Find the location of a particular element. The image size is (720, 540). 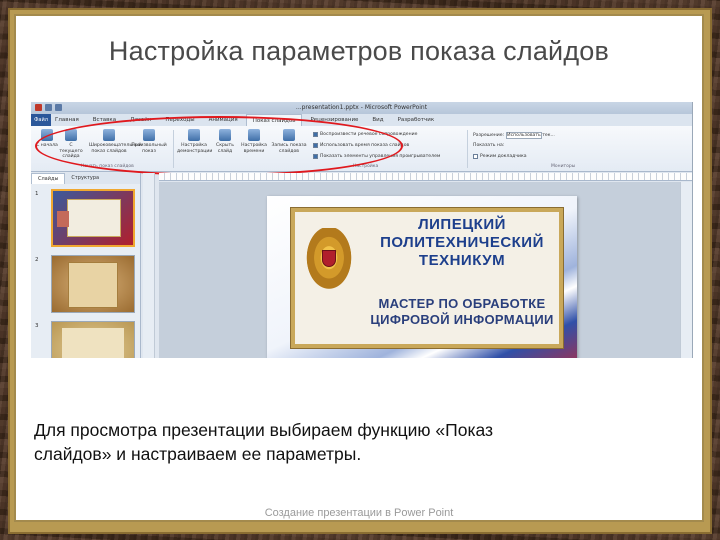

panel-scrollbar is located at coordinates (149, 265).